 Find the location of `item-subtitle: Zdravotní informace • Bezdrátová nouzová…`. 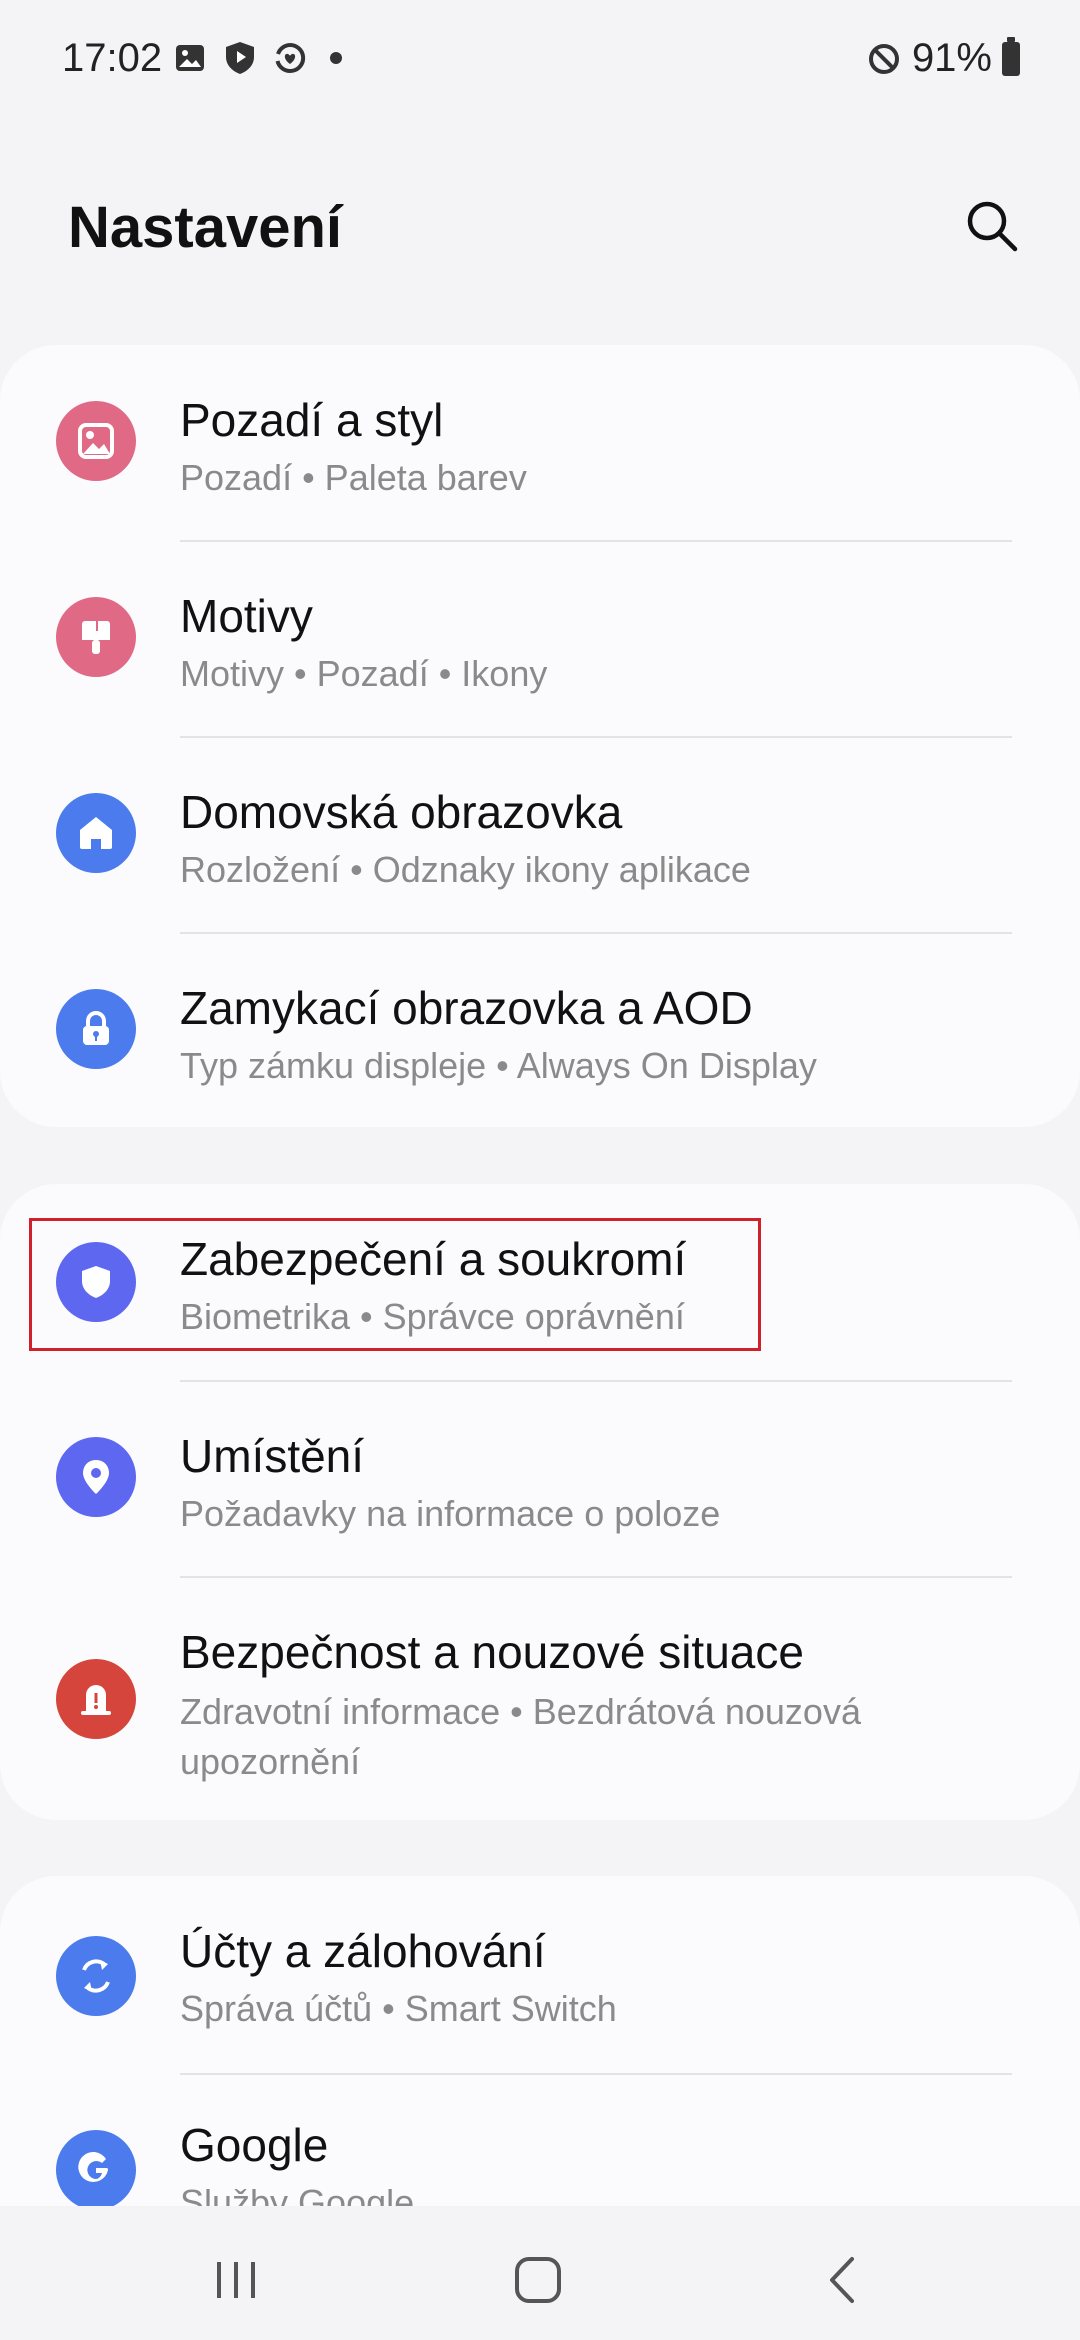

item-subtitle: Zdravotní informace • Bezdrátová nouzová… is located at coordinates (520, 1736).